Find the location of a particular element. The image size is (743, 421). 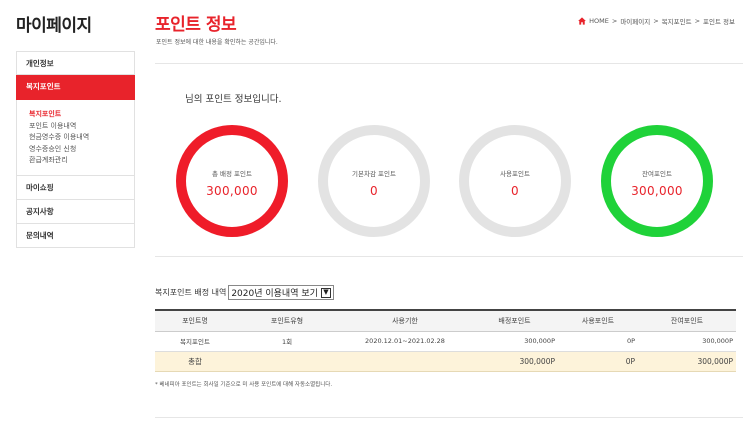

submenu-item-refund-account: 환급계좌관리 is located at coordinates (81, 161).